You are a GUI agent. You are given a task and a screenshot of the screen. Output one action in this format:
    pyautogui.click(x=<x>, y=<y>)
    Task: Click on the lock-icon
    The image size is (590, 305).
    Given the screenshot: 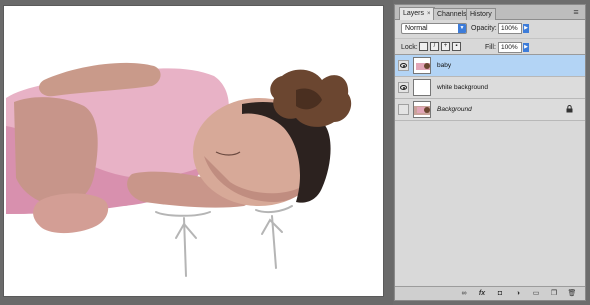 What is the action you would take?
    pyautogui.click(x=569, y=109)
    